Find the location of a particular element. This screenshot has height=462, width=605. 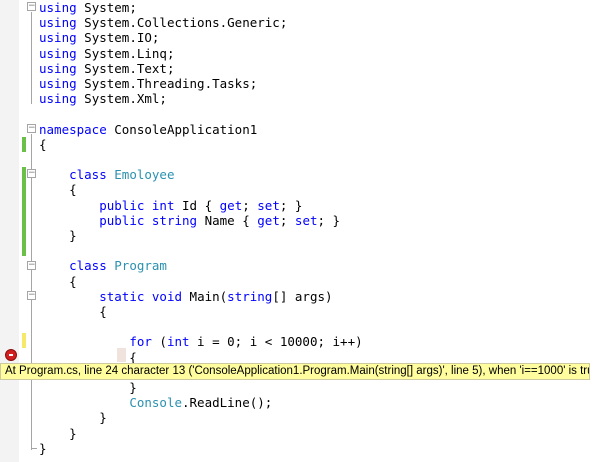

code-token: Id { is located at coordinates (197, 205).